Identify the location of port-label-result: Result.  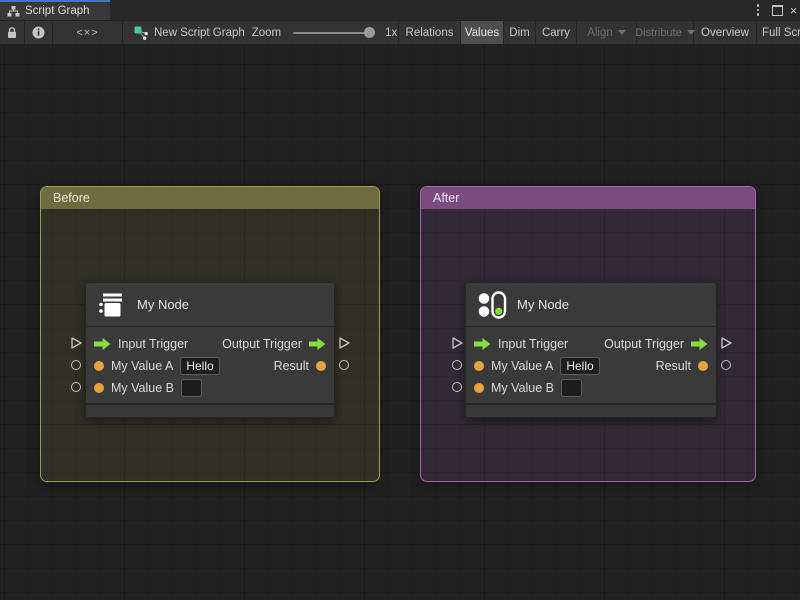
(673, 366).